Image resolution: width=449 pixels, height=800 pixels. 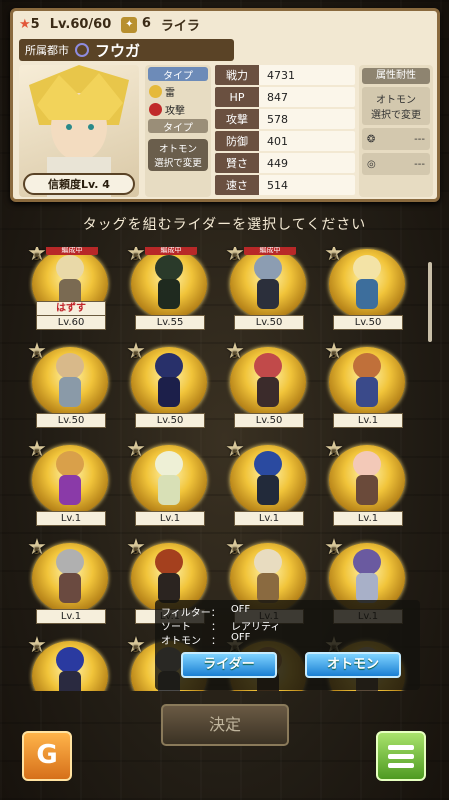 I want to click on rider-name: フウガ, so click(x=118, y=50).